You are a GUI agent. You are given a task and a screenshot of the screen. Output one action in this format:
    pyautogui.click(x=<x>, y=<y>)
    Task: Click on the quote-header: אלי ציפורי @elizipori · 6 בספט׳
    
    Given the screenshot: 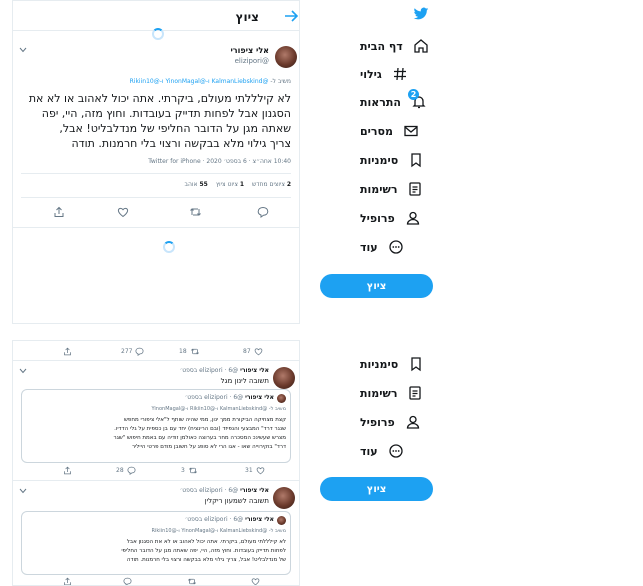 What is the action you would take?
    pyautogui.click(x=229, y=519)
    